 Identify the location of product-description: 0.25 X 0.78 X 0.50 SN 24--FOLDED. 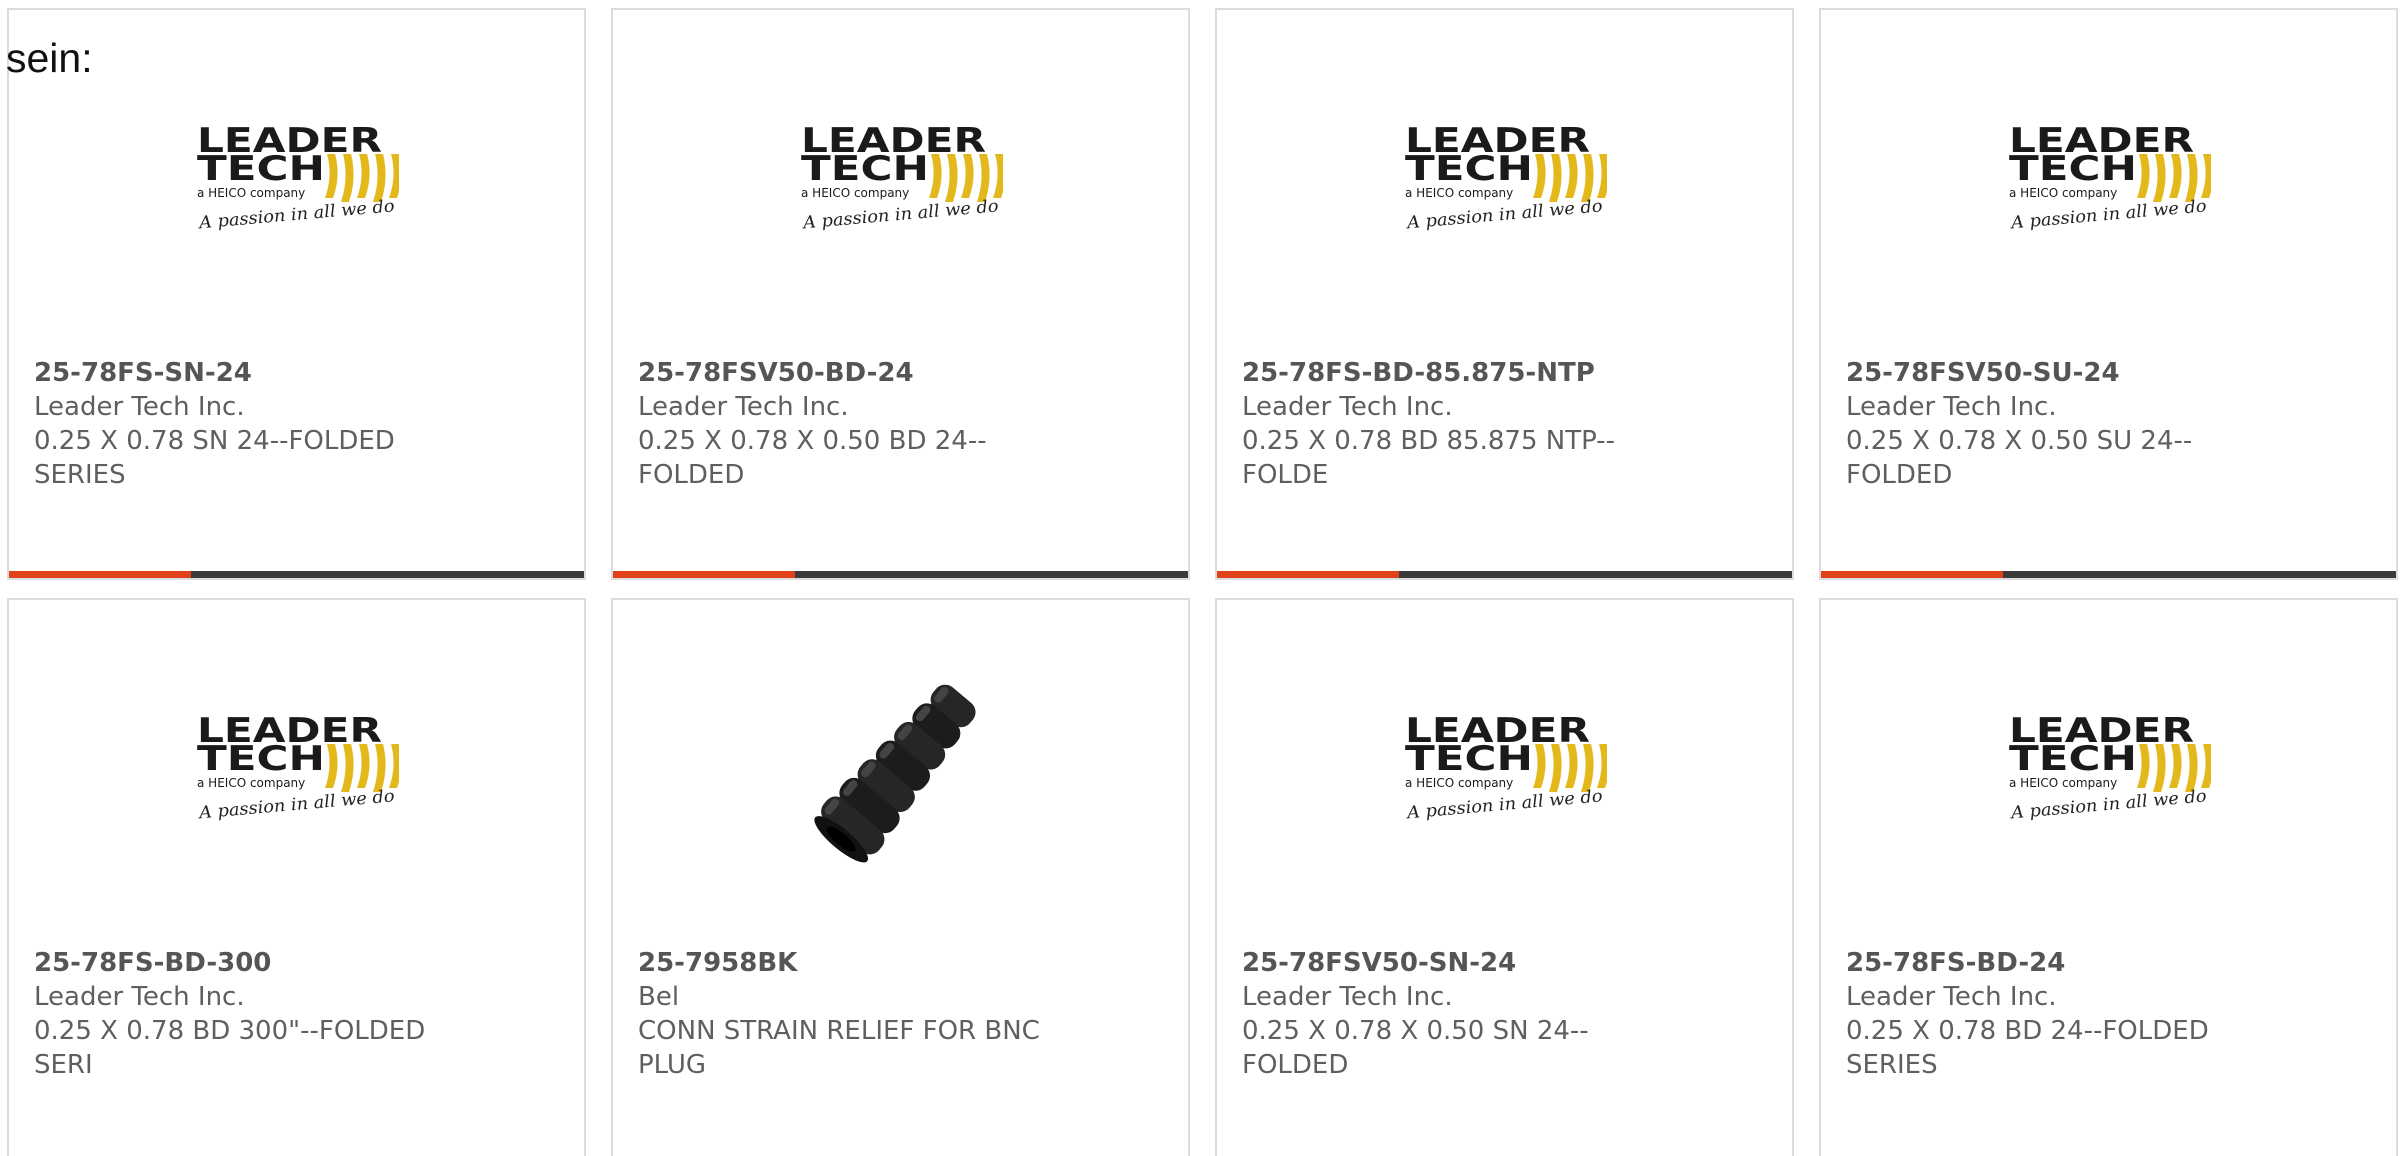
(1415, 1048).